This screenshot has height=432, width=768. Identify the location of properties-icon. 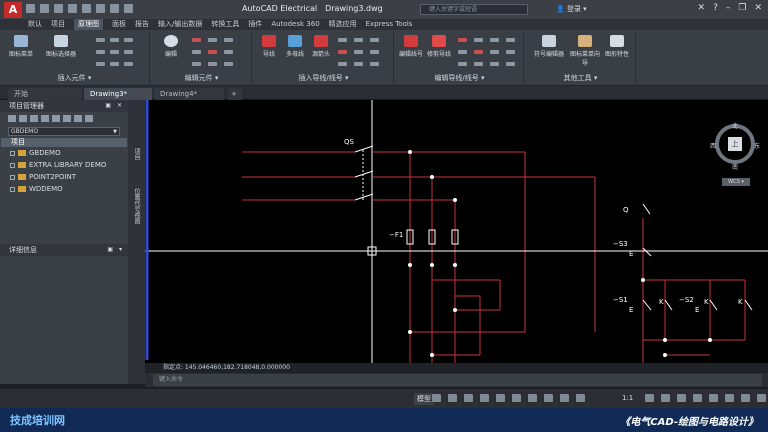
(56, 118).